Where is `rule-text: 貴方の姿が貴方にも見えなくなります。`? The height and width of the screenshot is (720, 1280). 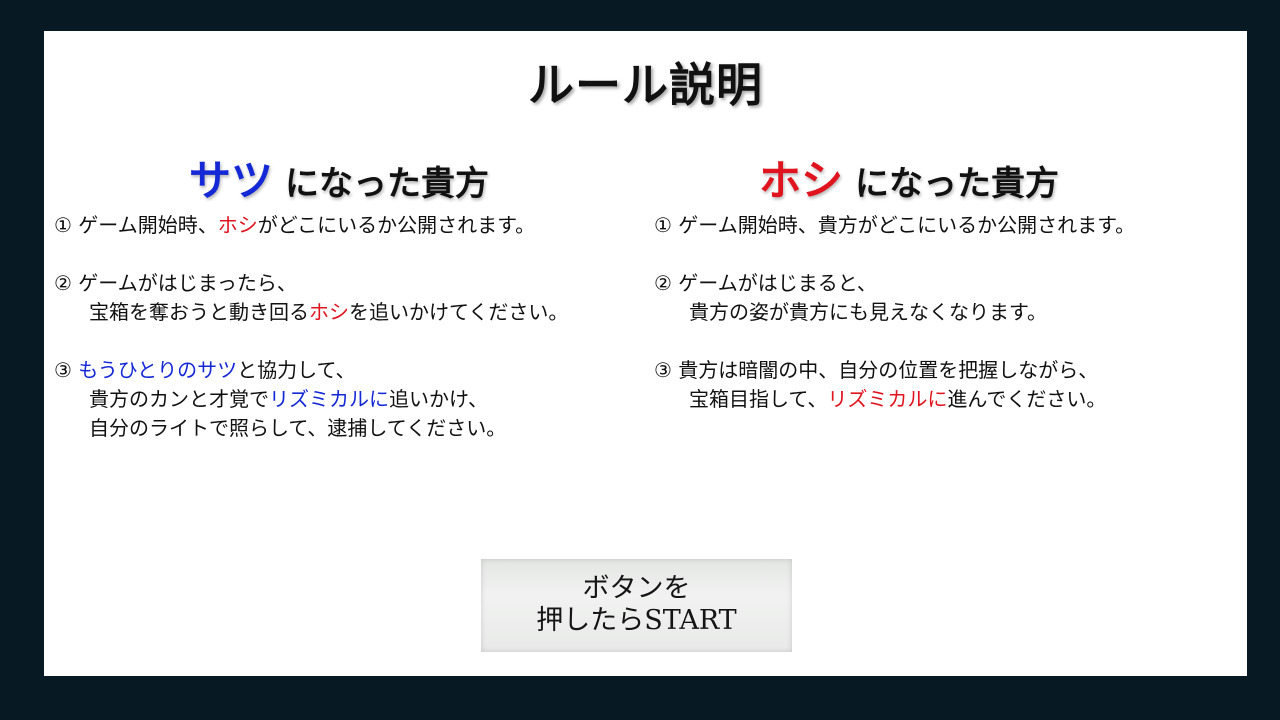
rule-text: 貴方の姿が貴方にも見えなくなります。 is located at coordinates (868, 312).